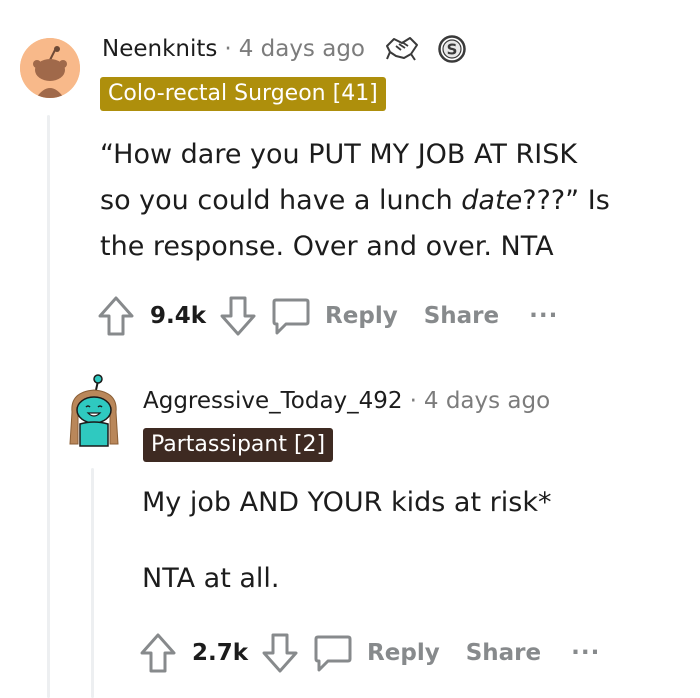  I want to click on silver-award-icon: S, so click(452, 49).